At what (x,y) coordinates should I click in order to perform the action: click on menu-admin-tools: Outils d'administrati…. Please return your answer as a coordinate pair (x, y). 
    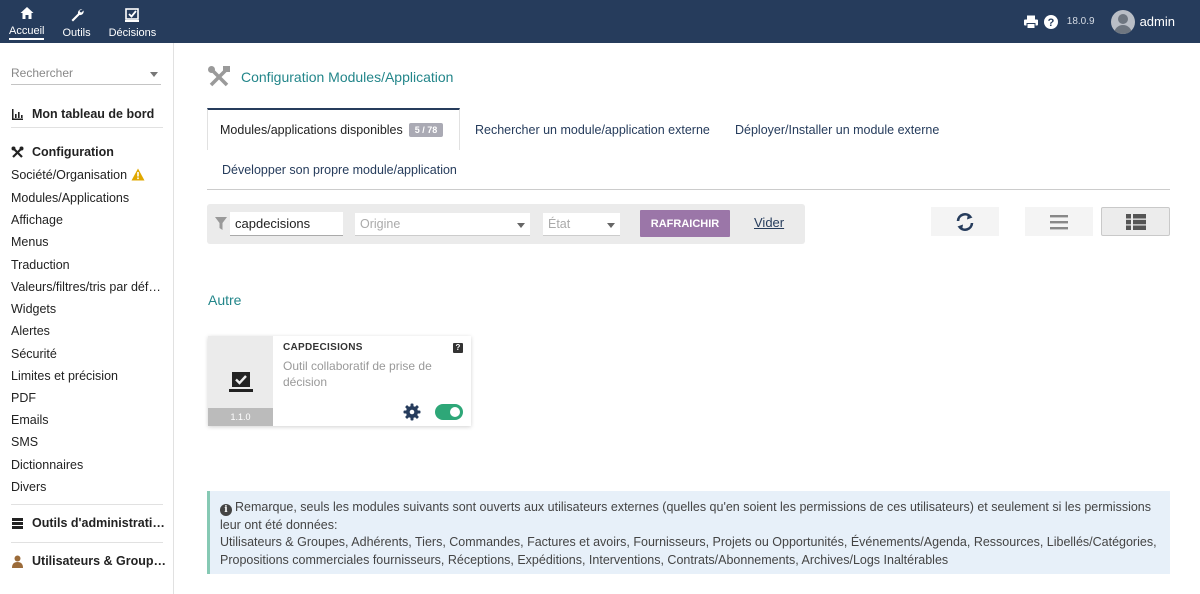
    Looking at the image, I should click on (88, 523).